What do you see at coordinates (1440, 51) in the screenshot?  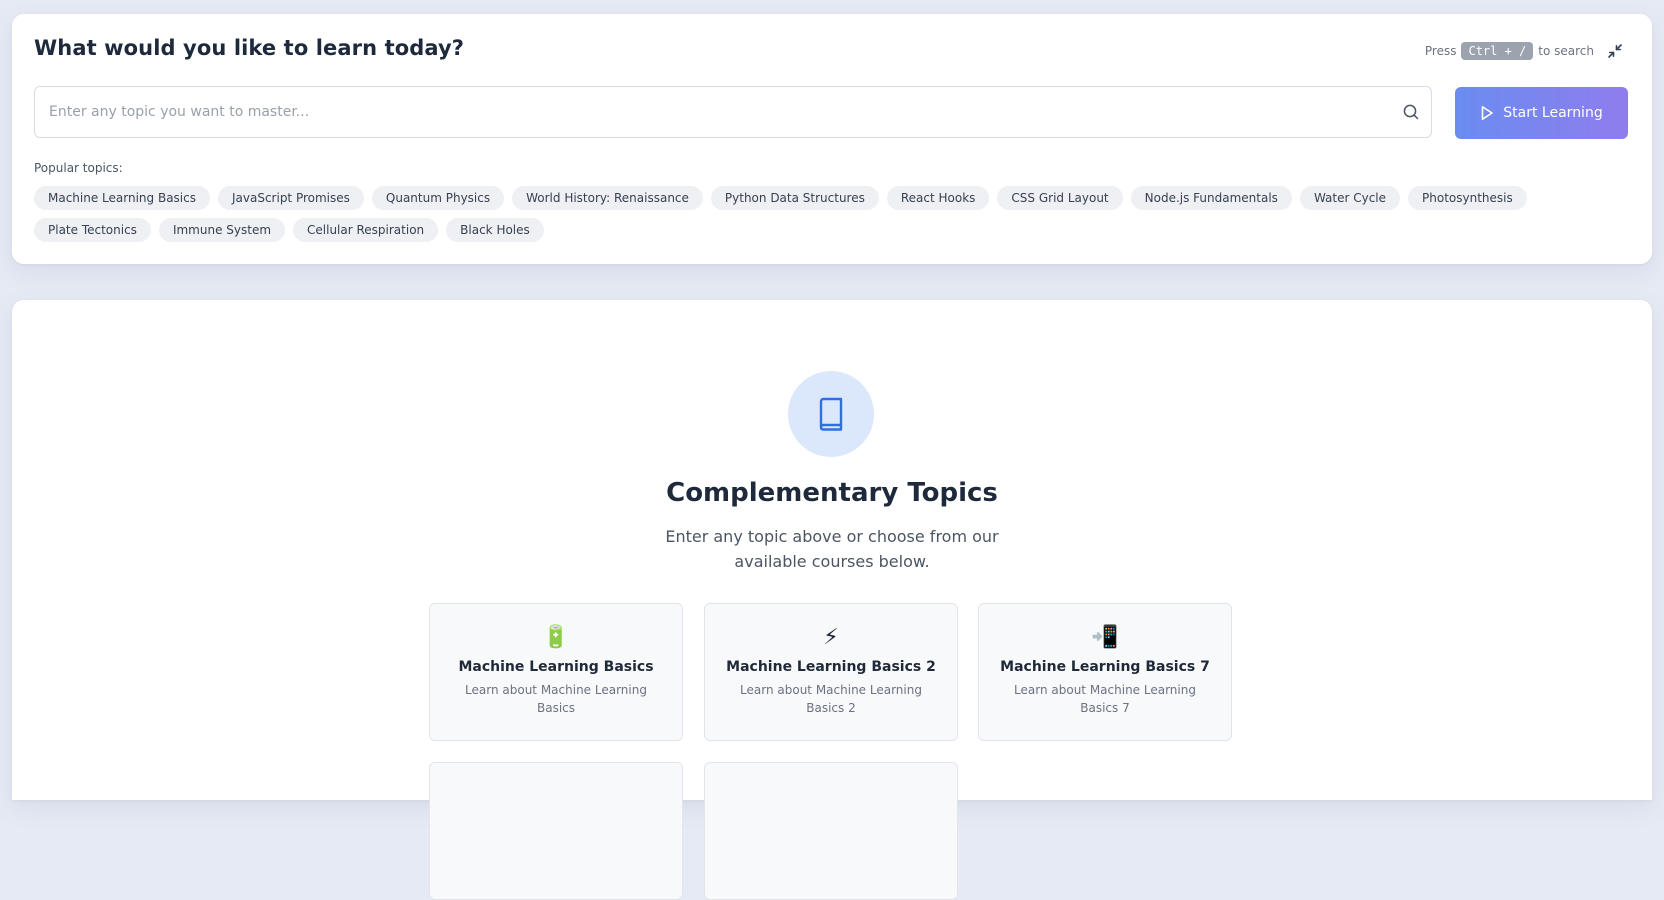 I see `shortcut-prefix: Press` at bounding box center [1440, 51].